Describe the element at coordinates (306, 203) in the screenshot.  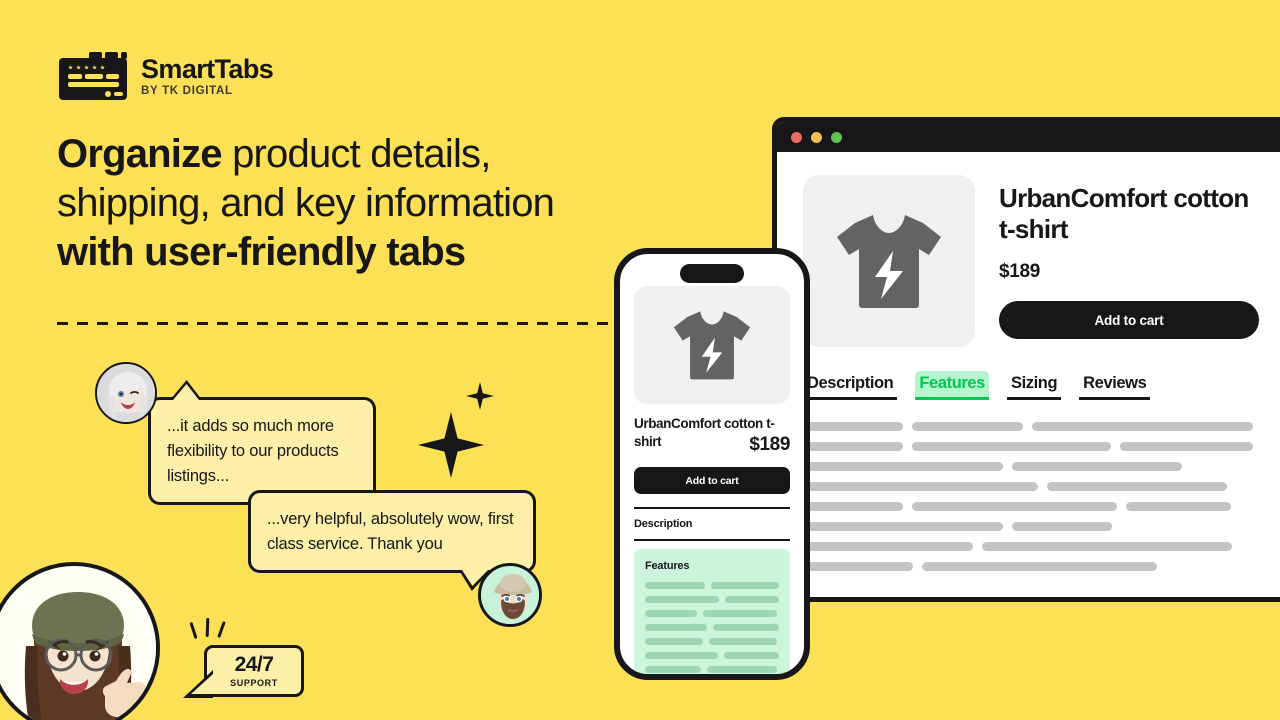
I see `headline-line2: shipping, and key information` at that location.